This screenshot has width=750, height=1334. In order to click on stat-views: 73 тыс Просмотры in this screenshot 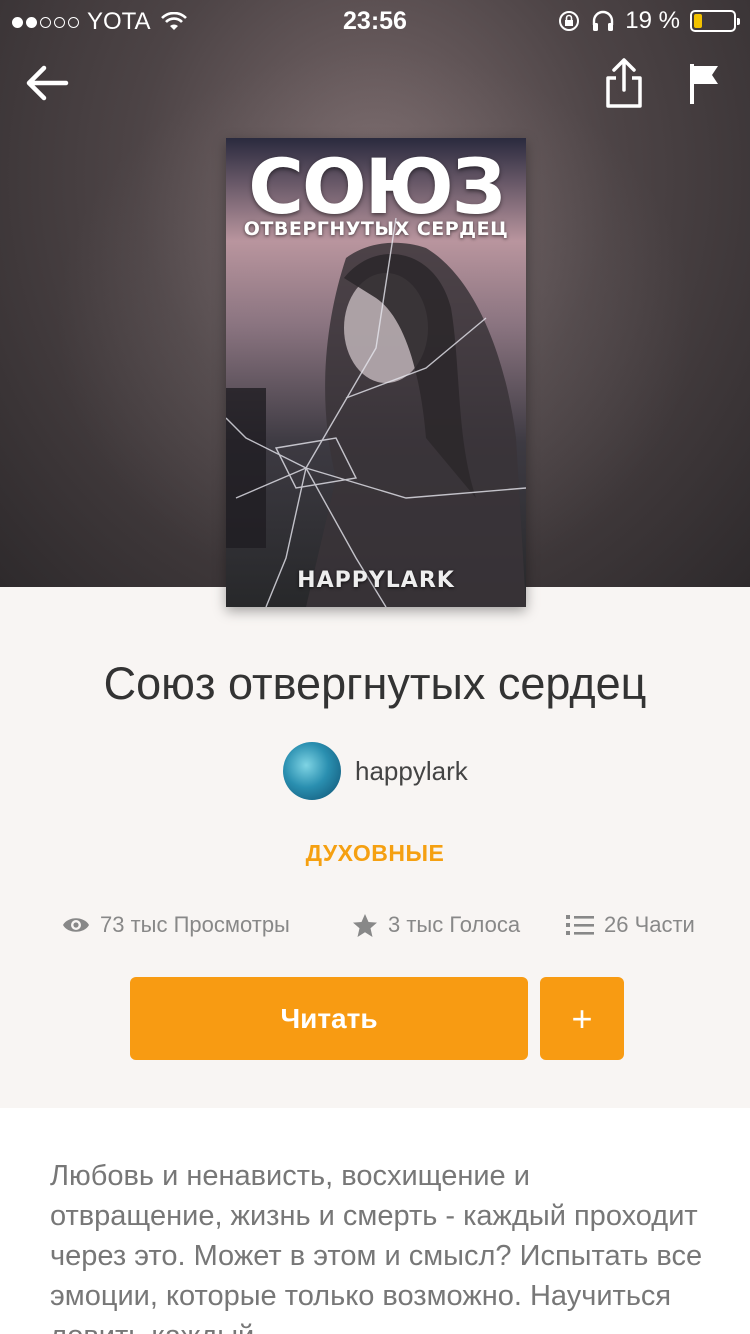, I will do `click(176, 925)`.